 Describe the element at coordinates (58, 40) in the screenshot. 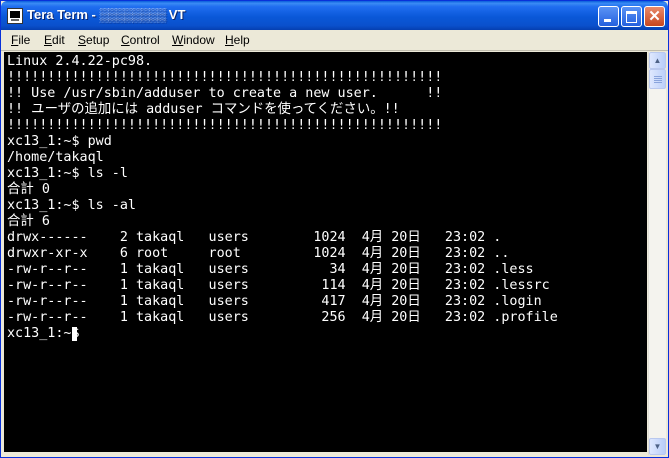

I see `menu-edit-rest: dit` at that location.